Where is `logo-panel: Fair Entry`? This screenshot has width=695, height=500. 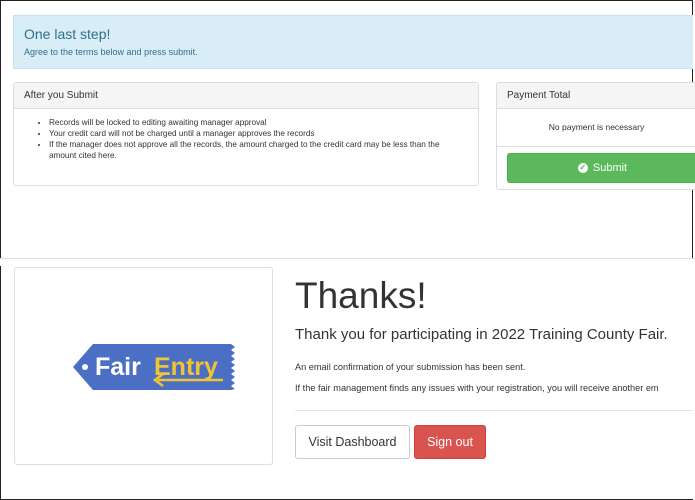
logo-panel: Fair Entry is located at coordinates (143, 366).